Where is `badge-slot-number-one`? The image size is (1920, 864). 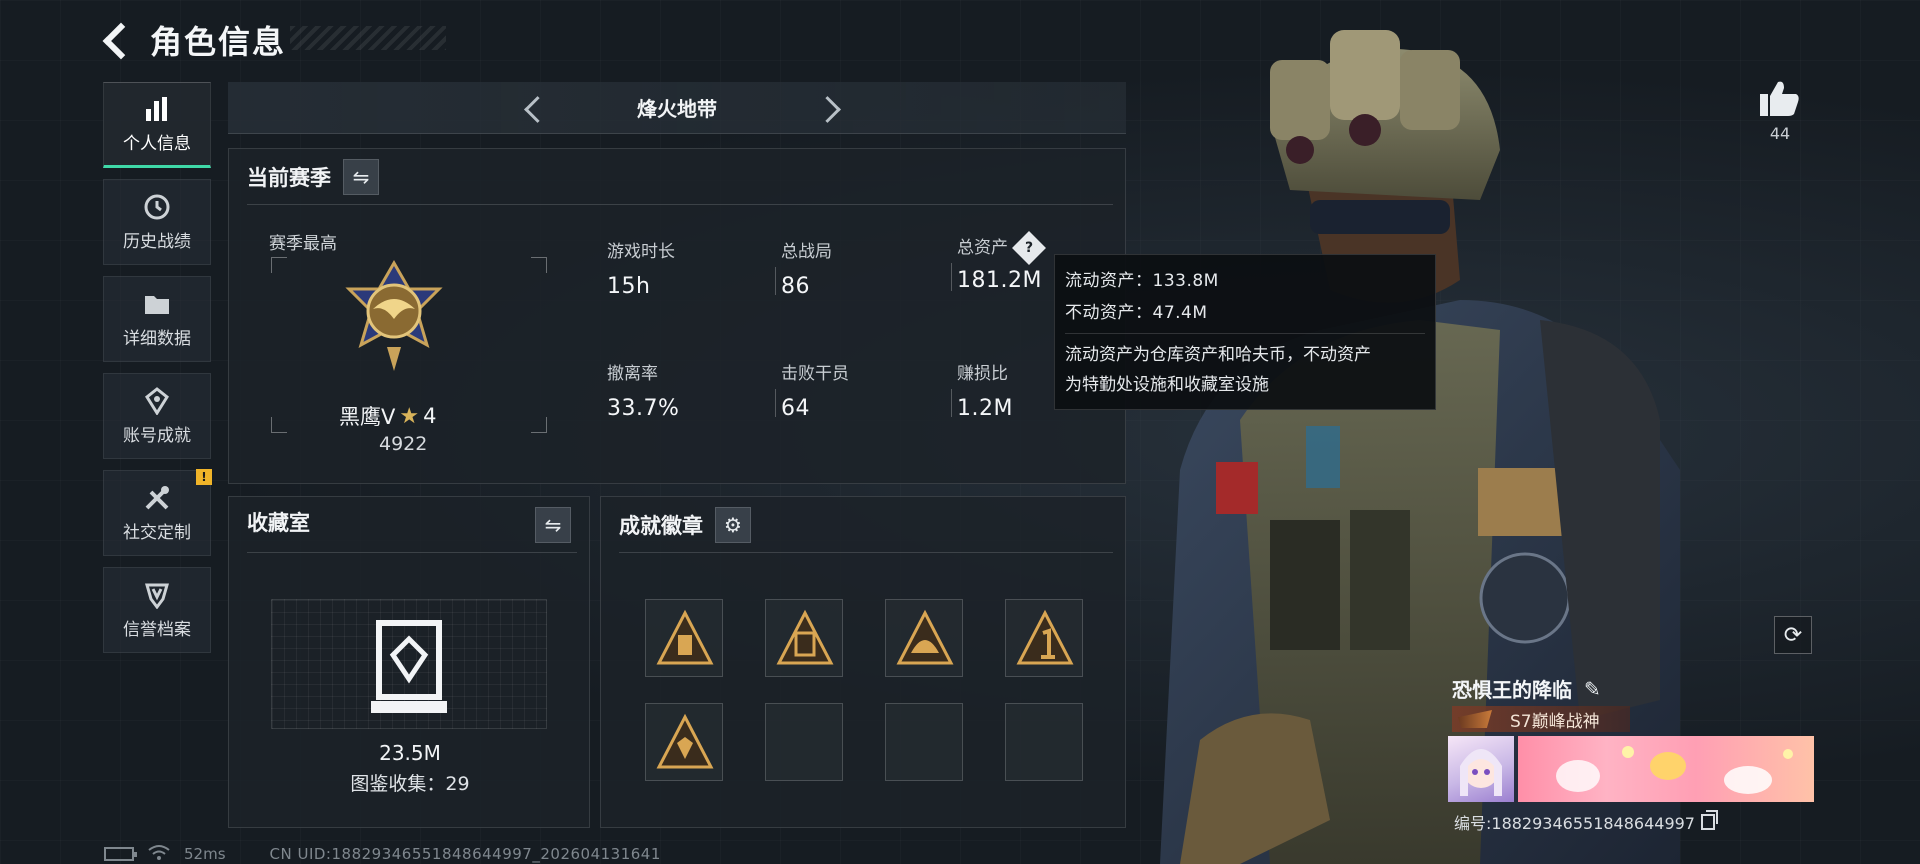
badge-slot-number-one is located at coordinates (1044, 638).